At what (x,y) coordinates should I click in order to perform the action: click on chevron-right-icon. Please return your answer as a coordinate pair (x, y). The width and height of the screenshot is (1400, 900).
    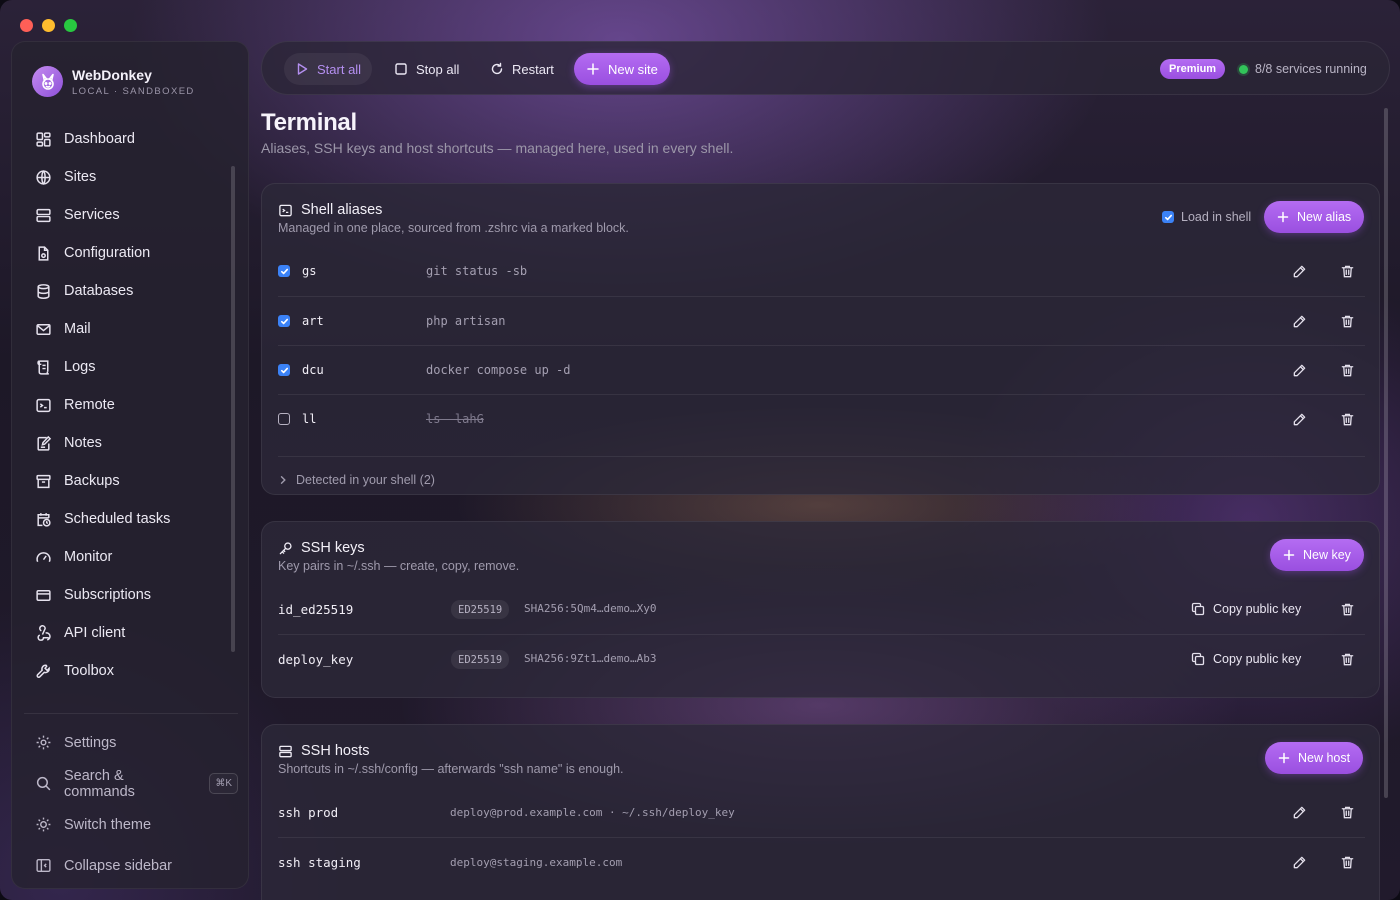
    Looking at the image, I should click on (283, 479).